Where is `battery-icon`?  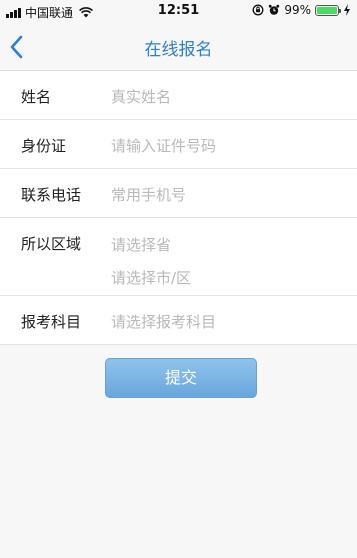
battery-icon is located at coordinates (328, 10).